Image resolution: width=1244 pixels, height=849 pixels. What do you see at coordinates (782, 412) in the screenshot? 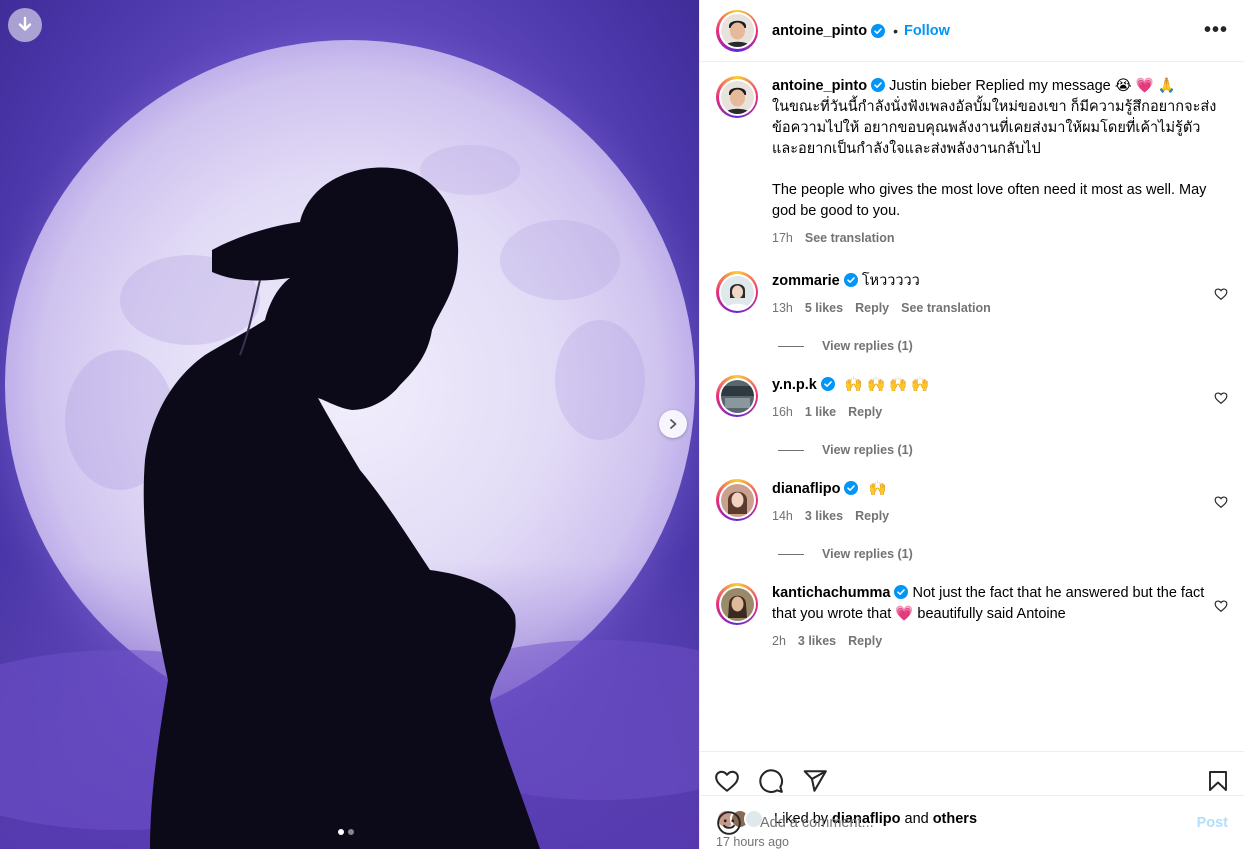
I see `comment-time: 16h` at bounding box center [782, 412].